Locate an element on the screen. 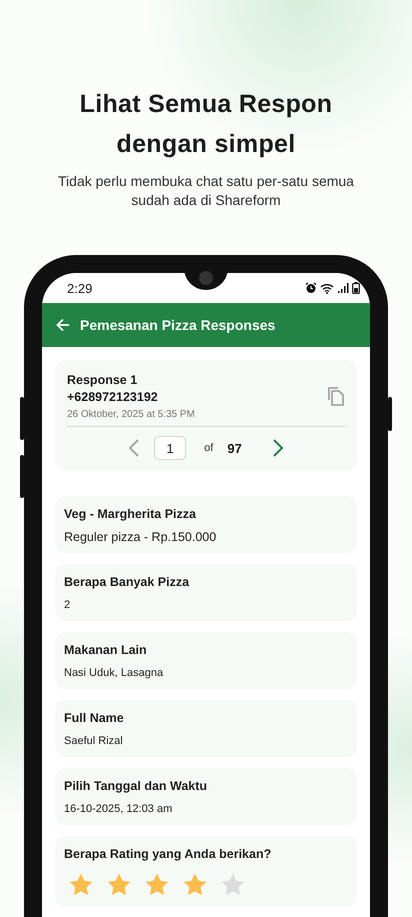  page-input: 1 is located at coordinates (170, 448).